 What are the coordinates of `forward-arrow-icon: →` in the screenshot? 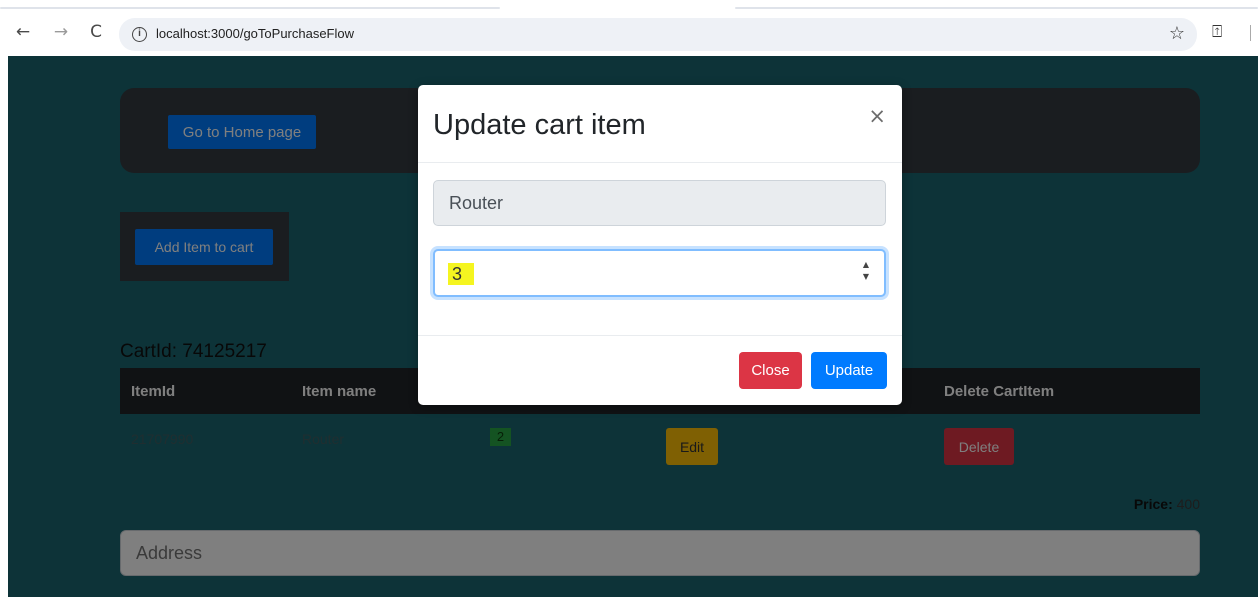 It's located at (61, 32).